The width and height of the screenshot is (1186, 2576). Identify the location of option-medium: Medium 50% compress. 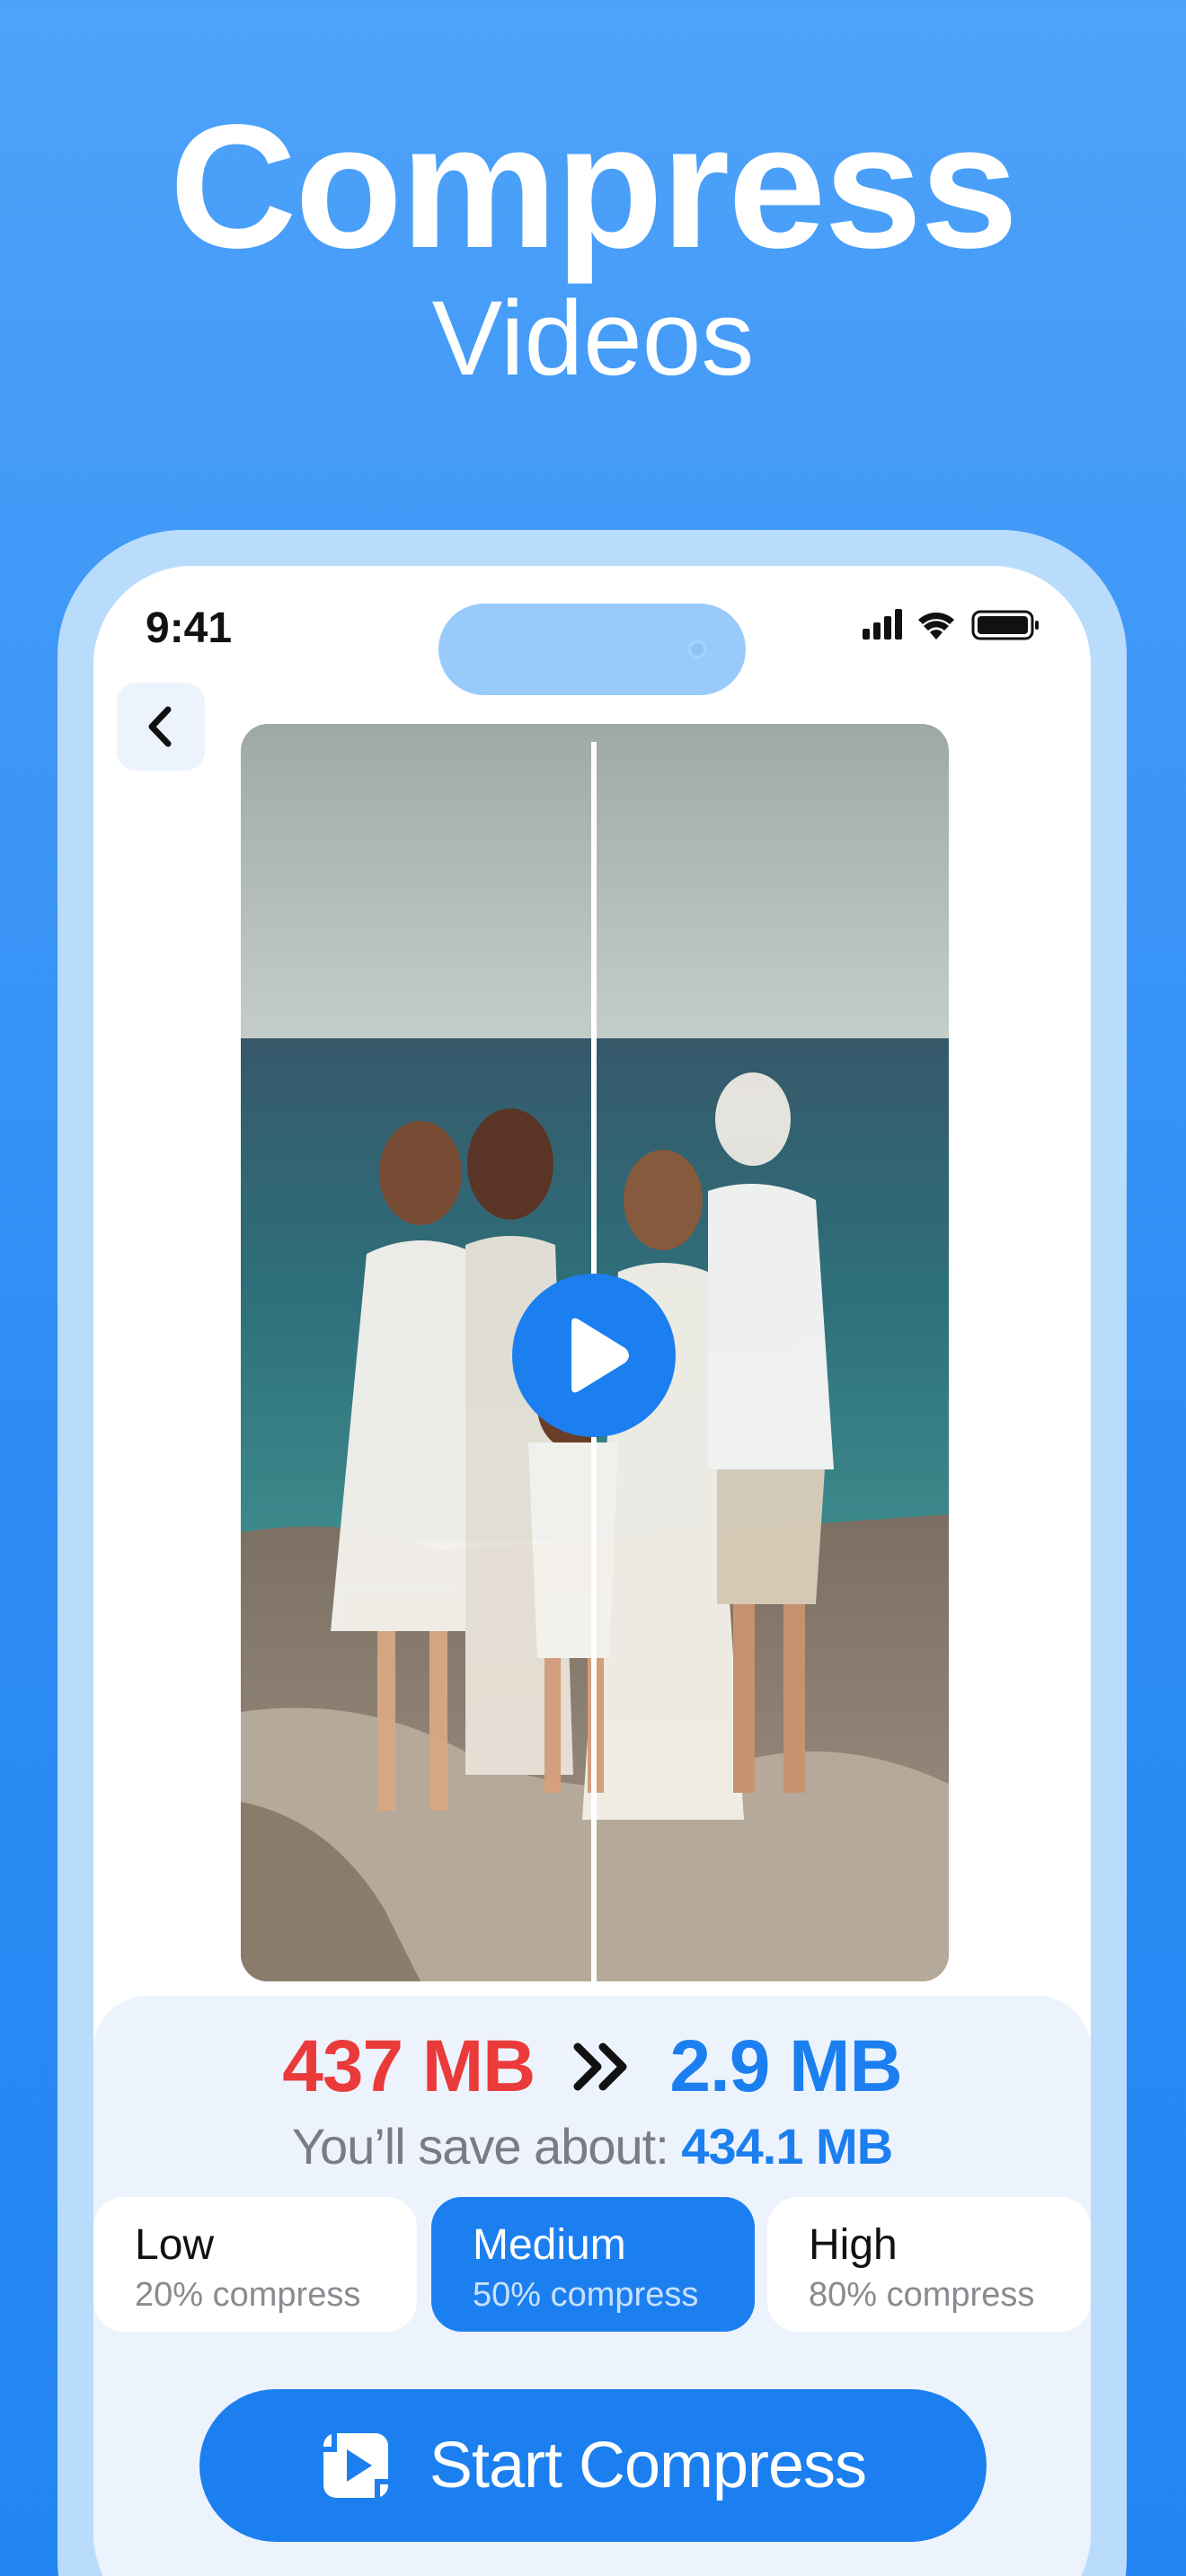
(593, 2264).